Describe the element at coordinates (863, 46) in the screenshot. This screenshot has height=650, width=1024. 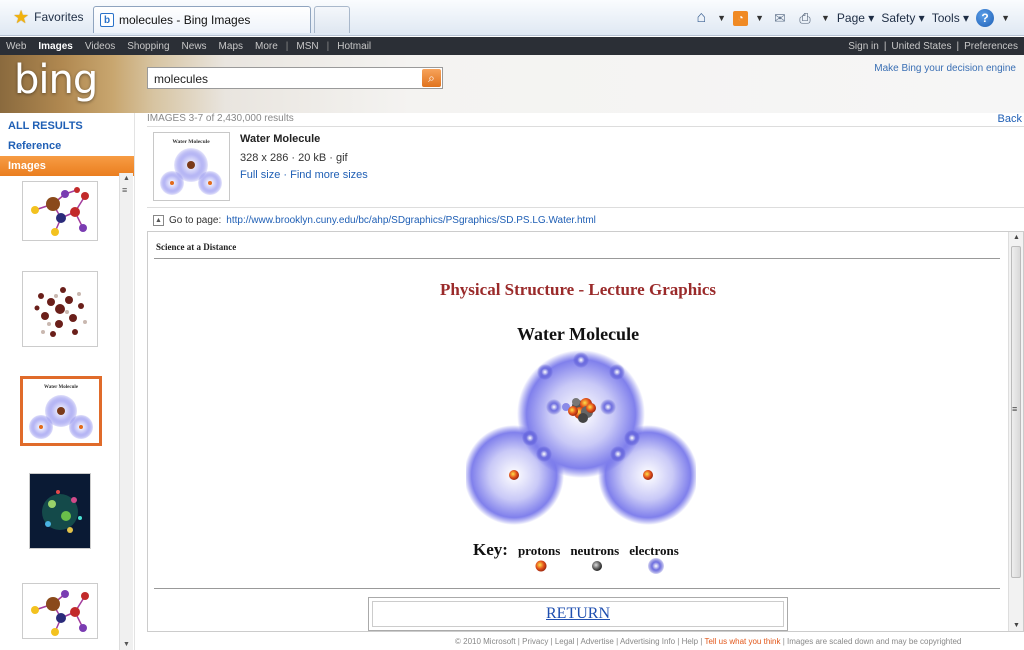
I see `sign-in-link: Sign in` at that location.